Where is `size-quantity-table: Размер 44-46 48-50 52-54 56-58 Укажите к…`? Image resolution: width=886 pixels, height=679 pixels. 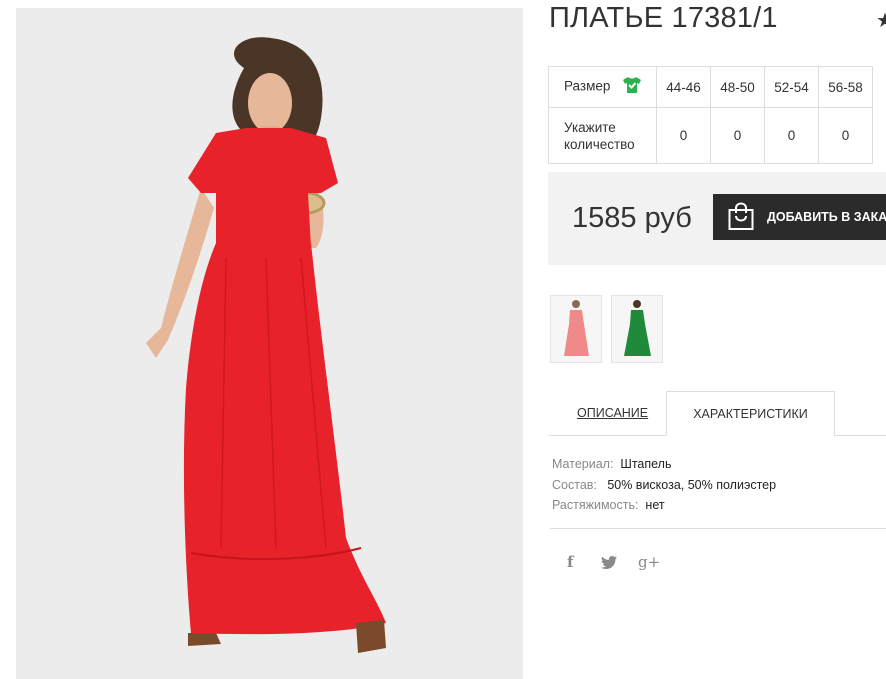
size-quantity-table: Размер 44-46 48-50 52-54 56-58 Укажите к… is located at coordinates (710, 115).